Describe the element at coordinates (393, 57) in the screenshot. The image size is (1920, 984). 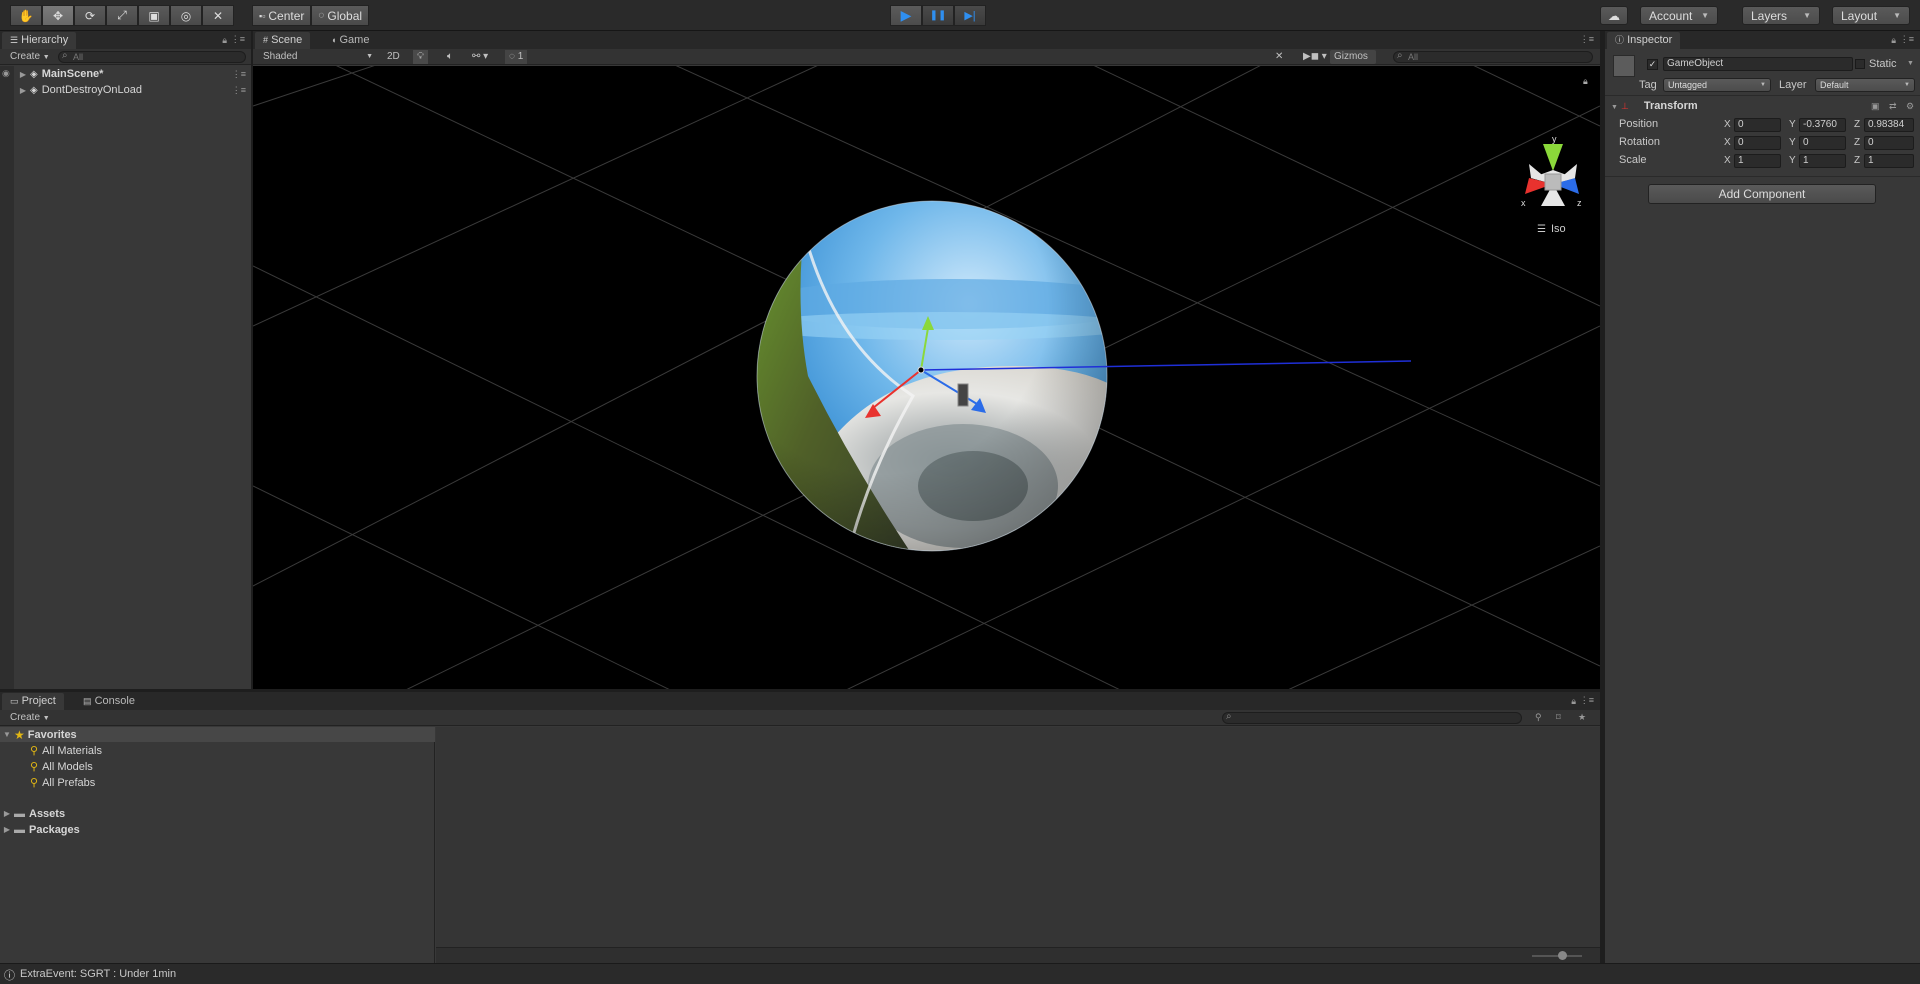
I see `toggle-2d-button: 2D` at that location.